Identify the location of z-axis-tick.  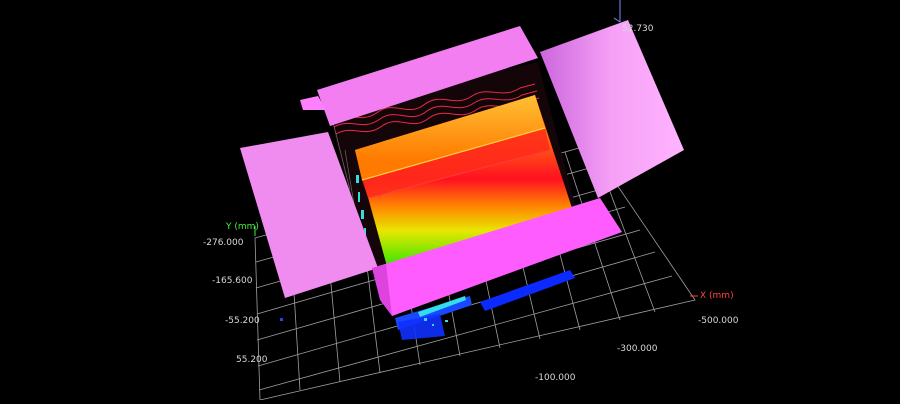
(617, 20).